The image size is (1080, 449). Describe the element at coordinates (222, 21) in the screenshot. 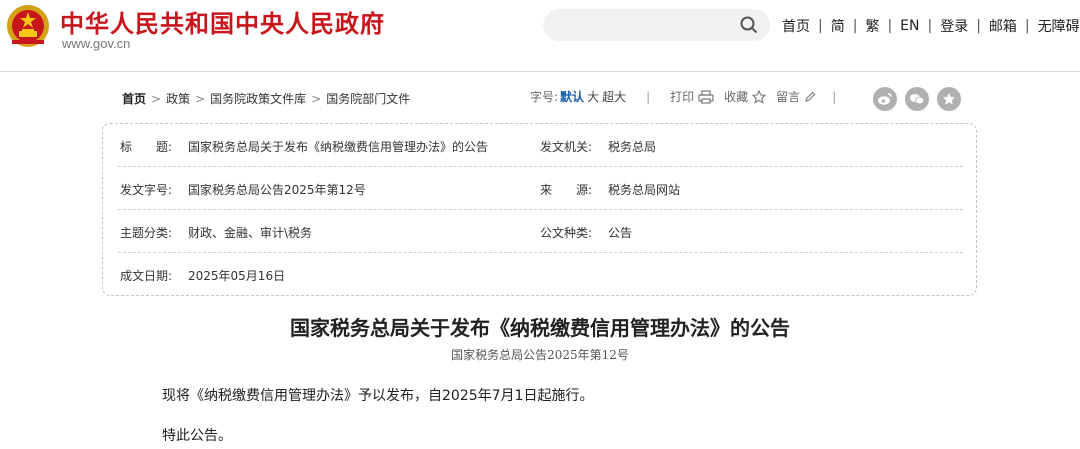

I see `site-title: 中华人民共和国中央人民政府` at that location.